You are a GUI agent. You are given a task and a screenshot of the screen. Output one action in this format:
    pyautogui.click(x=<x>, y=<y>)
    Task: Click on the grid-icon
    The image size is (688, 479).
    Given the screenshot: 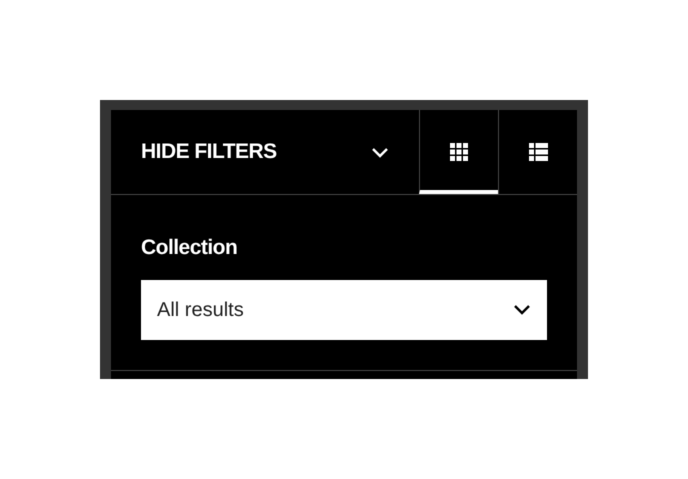 What is the action you would take?
    pyautogui.click(x=459, y=152)
    